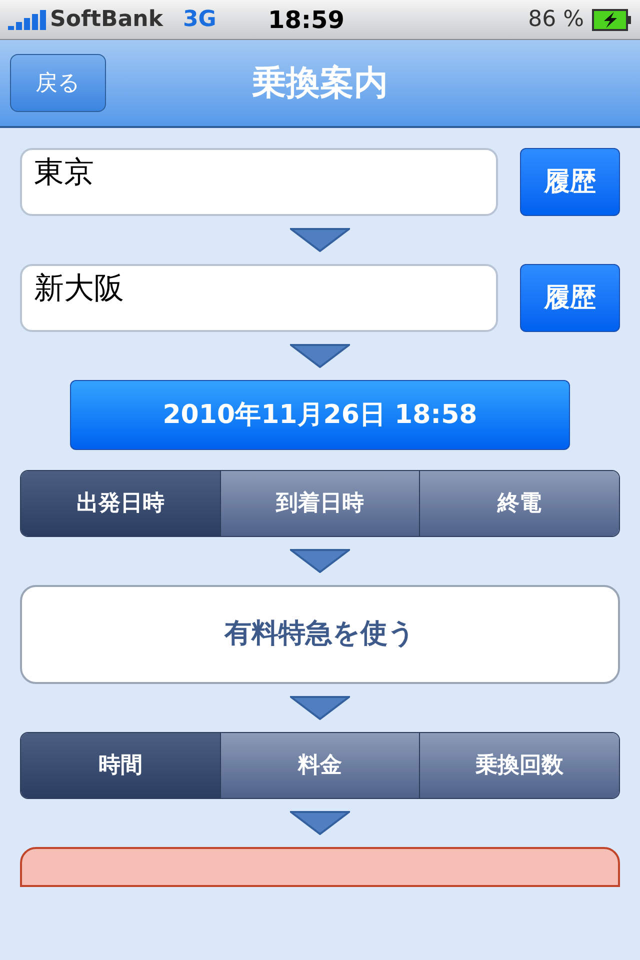 The width and height of the screenshot is (640, 960). I want to click on segment-tab: 出発日時, so click(120, 503).